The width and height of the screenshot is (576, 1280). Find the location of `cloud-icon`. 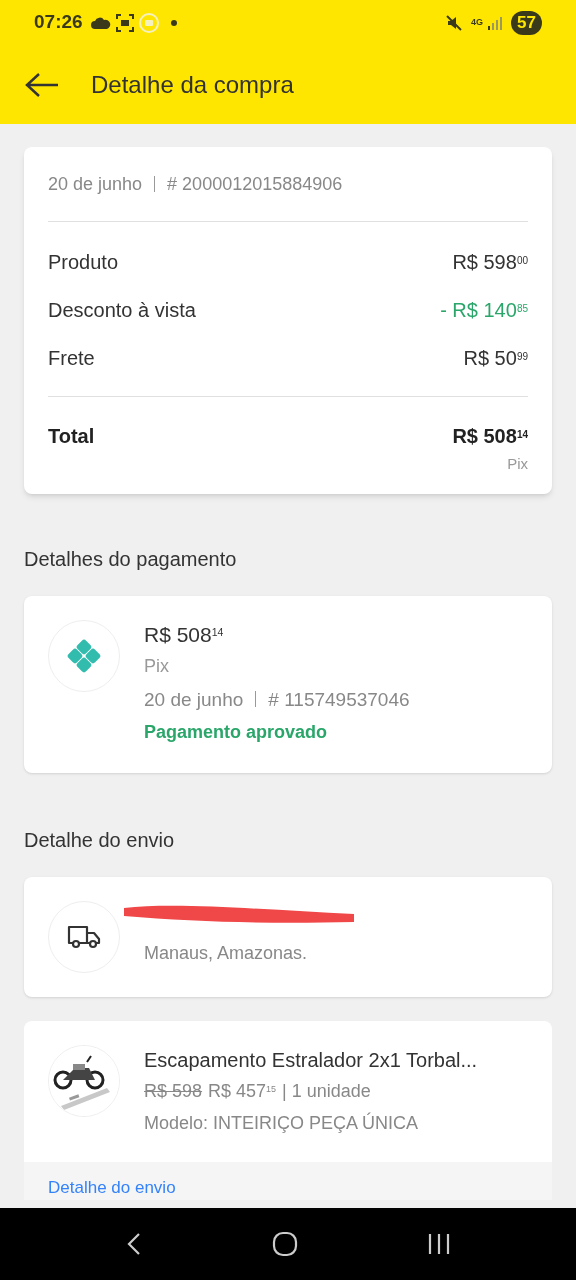

cloud-icon is located at coordinates (100, 22).